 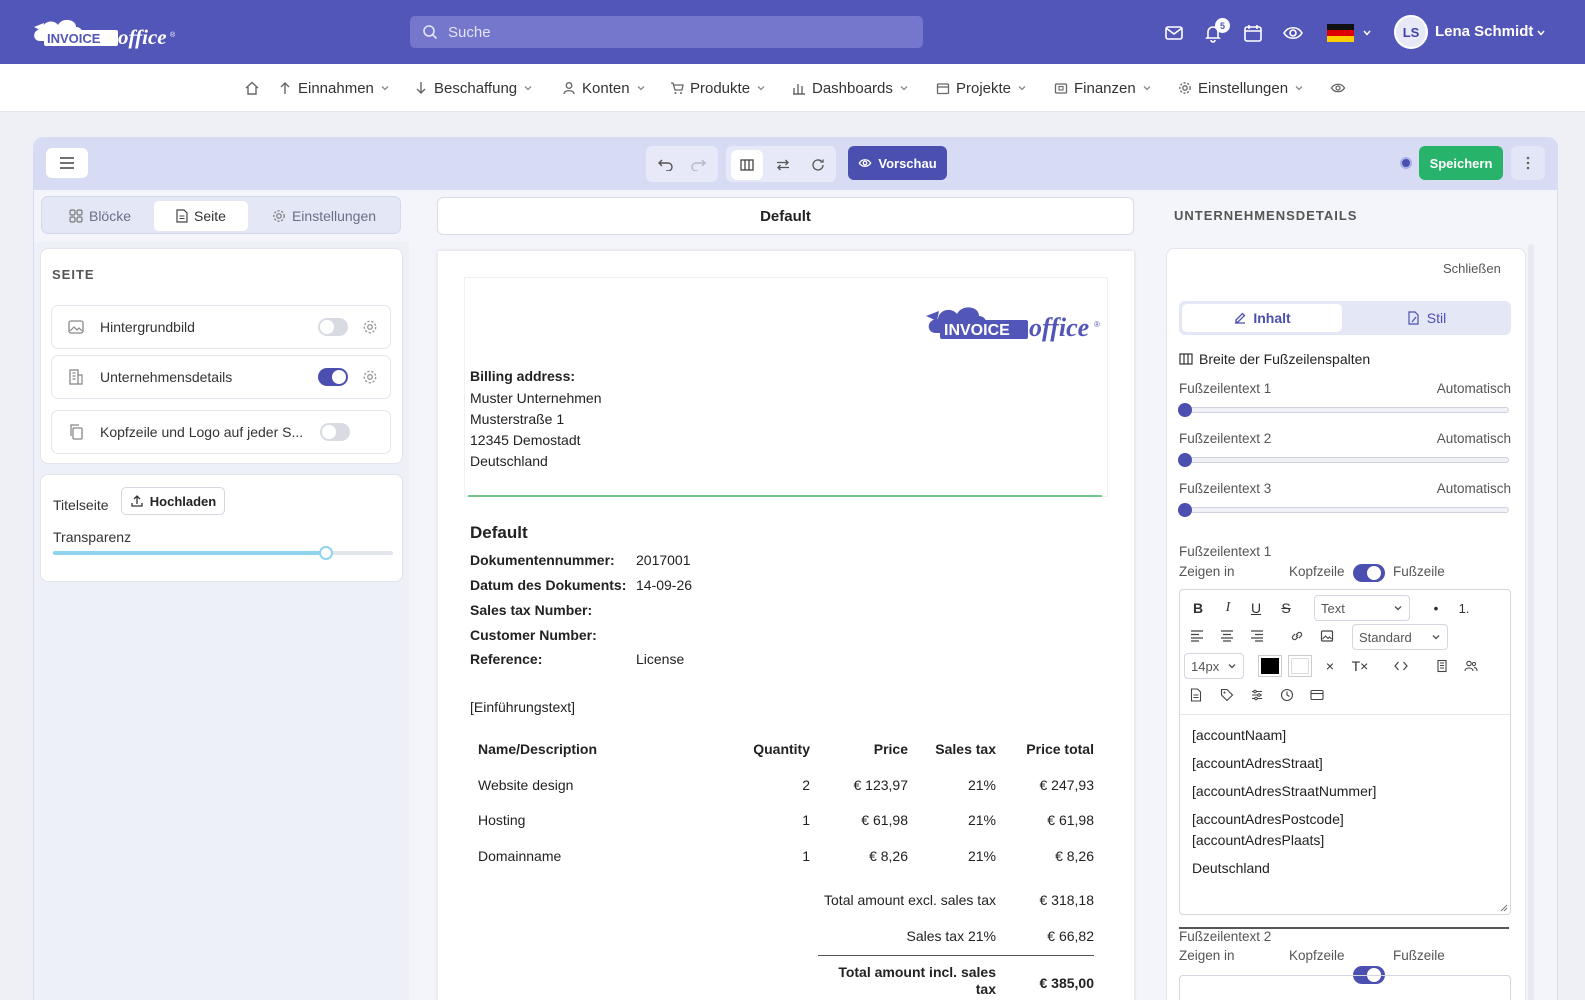 What do you see at coordinates (1227, 695) in the screenshot?
I see `tag-icon` at bounding box center [1227, 695].